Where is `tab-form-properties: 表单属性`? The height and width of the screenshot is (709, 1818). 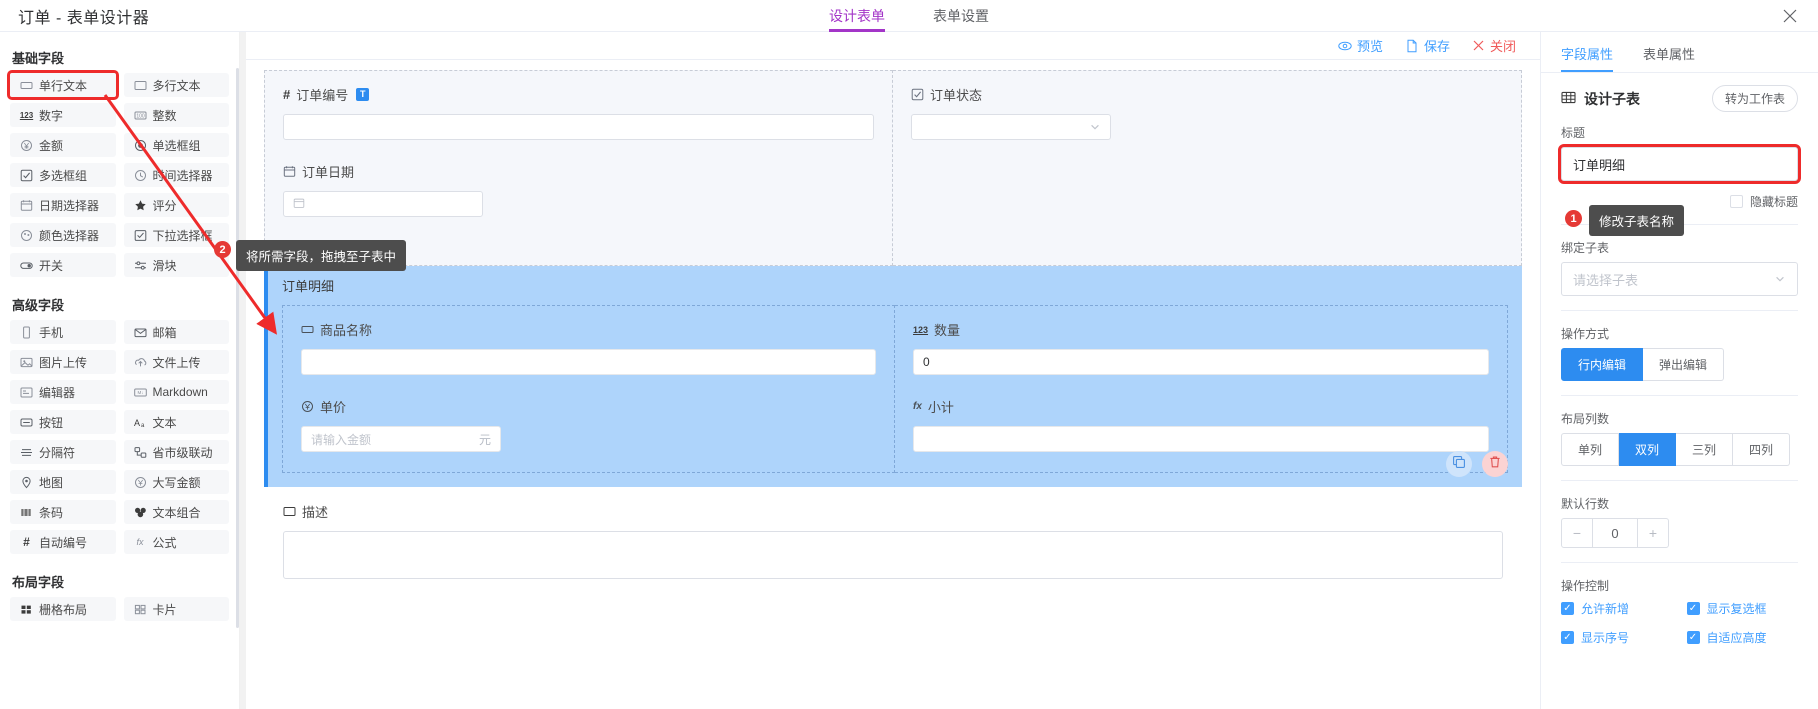 tab-form-properties: 表单属性 is located at coordinates (1669, 58).